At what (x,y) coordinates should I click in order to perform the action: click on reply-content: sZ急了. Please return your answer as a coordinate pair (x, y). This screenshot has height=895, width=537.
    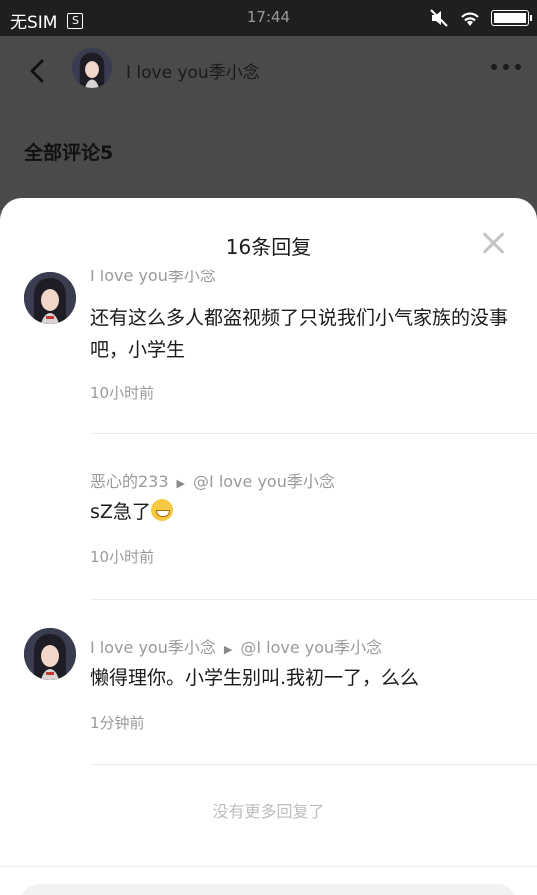
    Looking at the image, I should click on (305, 512).